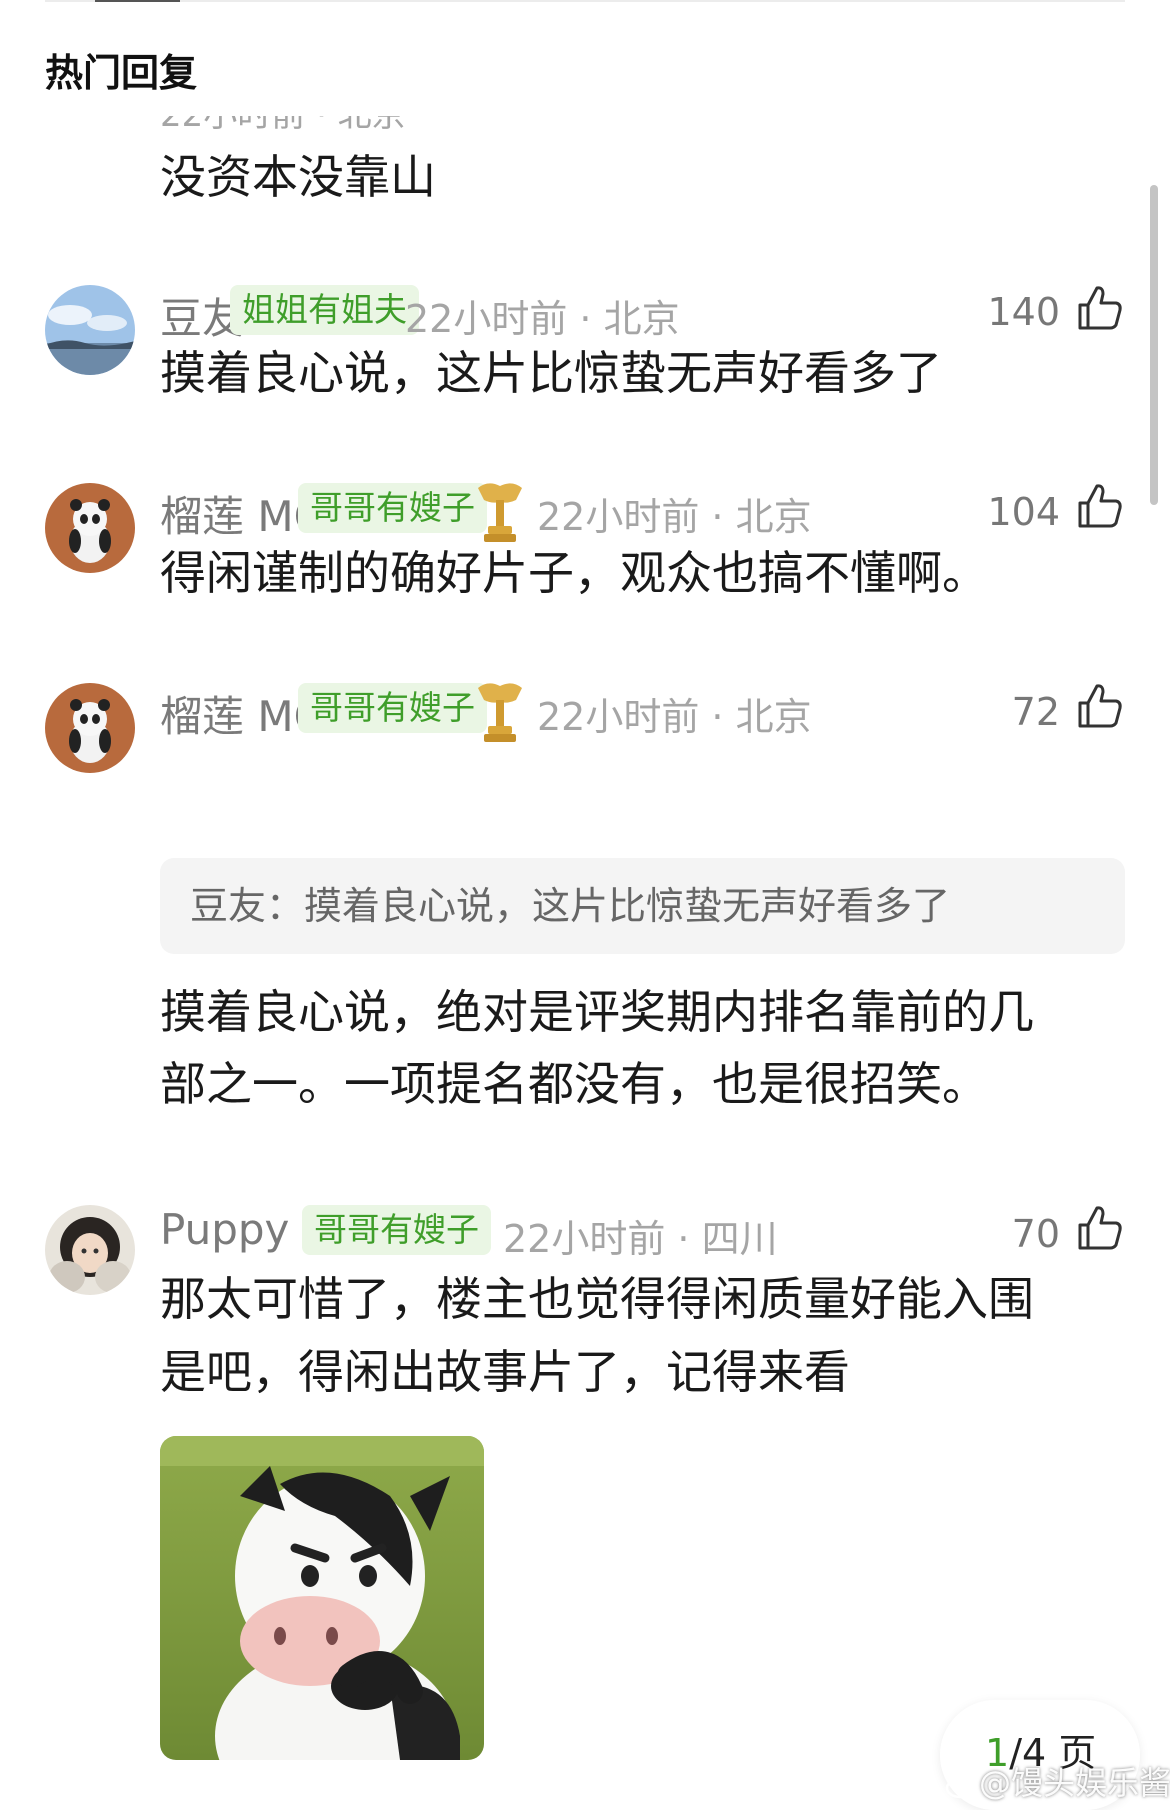  Describe the element at coordinates (137, 1) in the screenshot. I see `tab-indicator` at that location.